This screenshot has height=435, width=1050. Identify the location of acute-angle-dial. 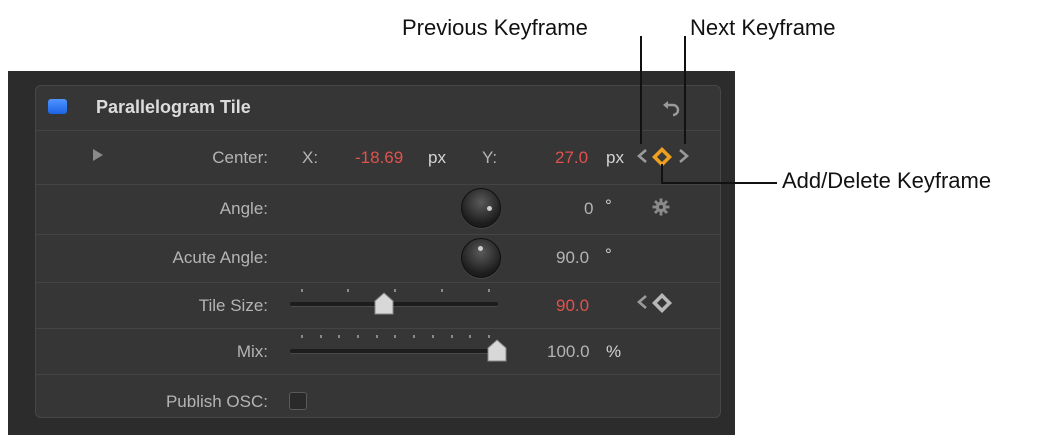
(481, 258).